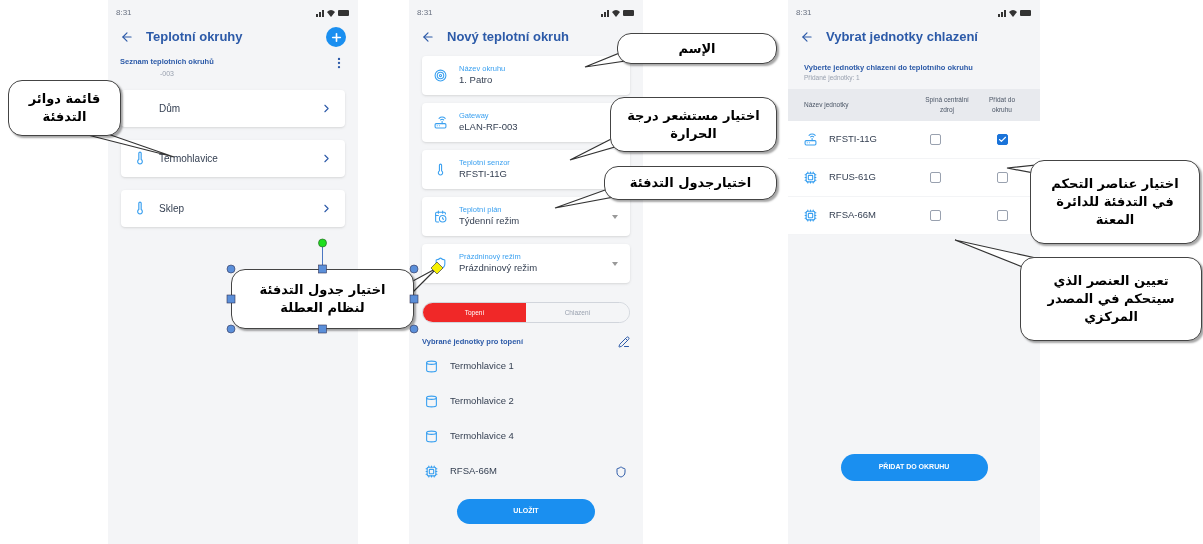 This screenshot has width=1203, height=544. Describe the element at coordinates (693, 124) in the screenshot. I see `callout-tooltip: اختيار مستشعر درجة الحرارة` at that location.